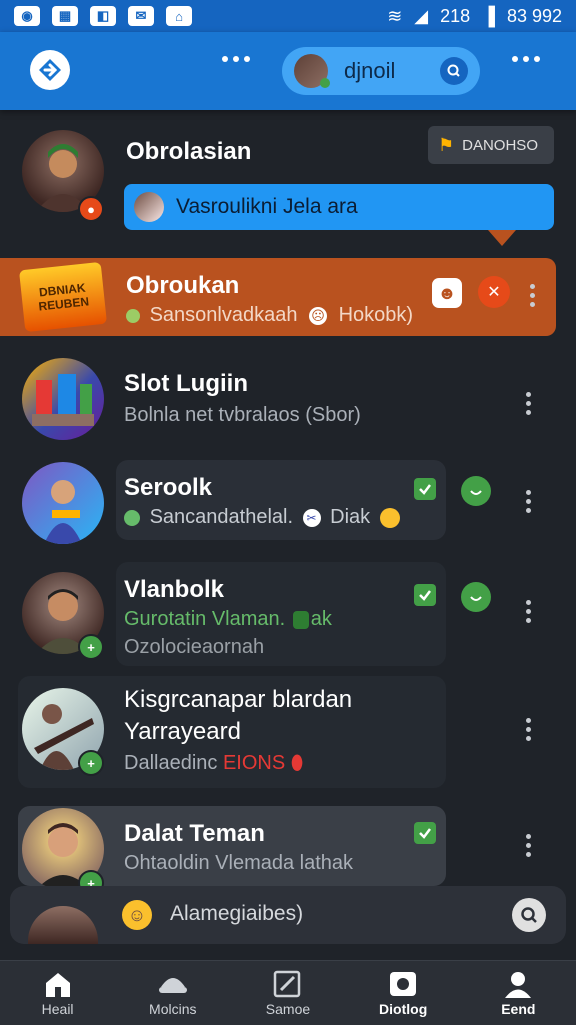 This screenshot has height=1025, width=576. What do you see at coordinates (287, 984) in the screenshot?
I see `edit-icon` at bounding box center [287, 984].